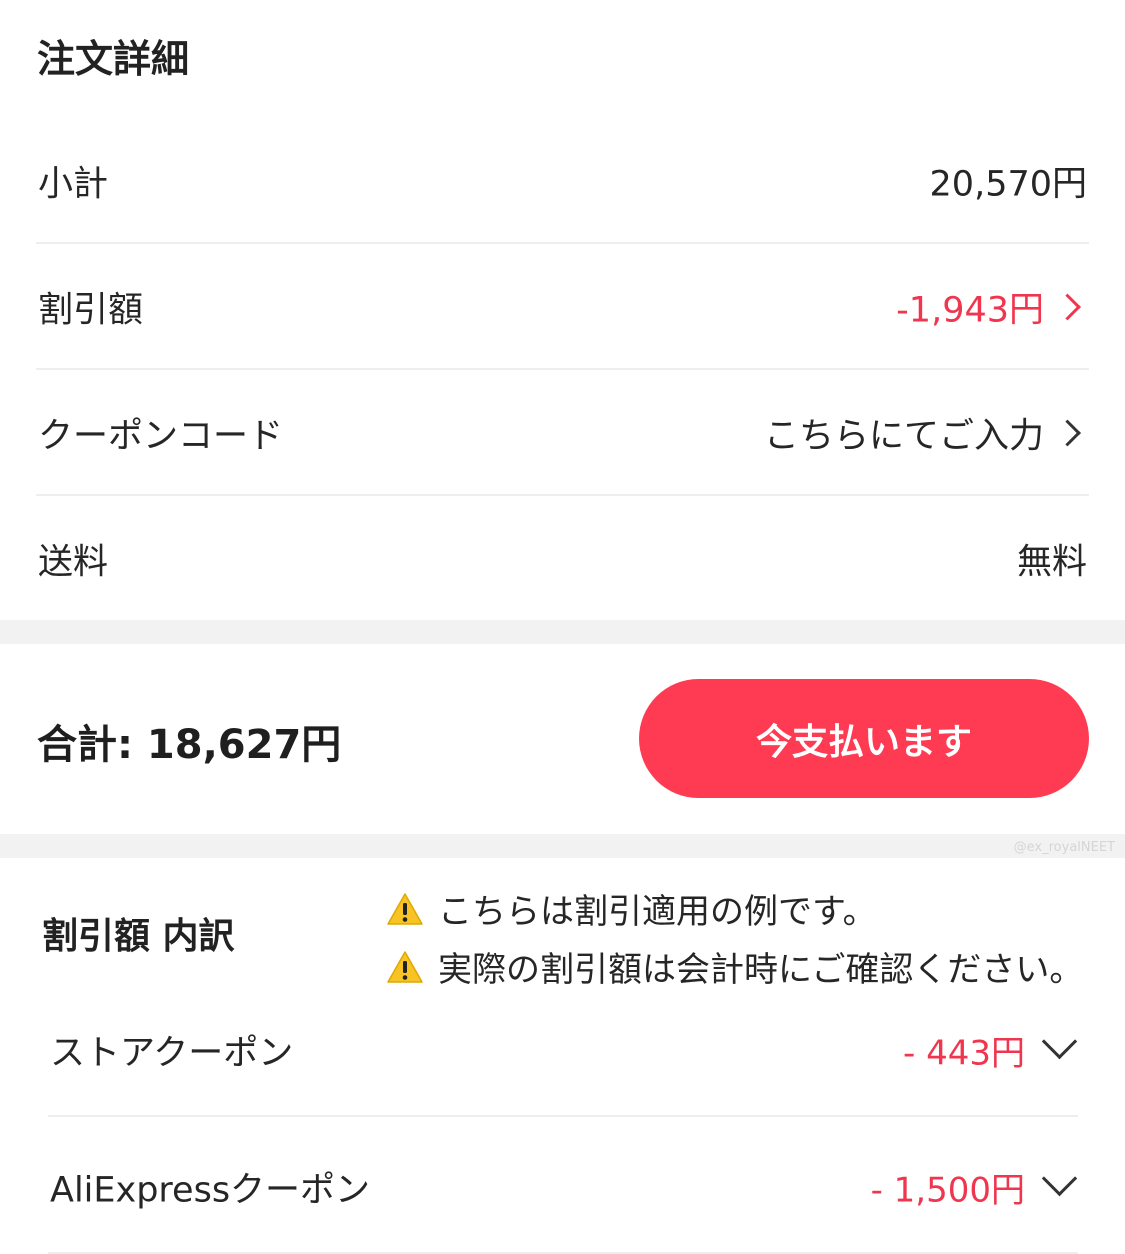 This screenshot has width=1125, height=1254. What do you see at coordinates (657, 912) in the screenshot?
I see `notice-text: こちらは割引適用の例です。` at bounding box center [657, 912].